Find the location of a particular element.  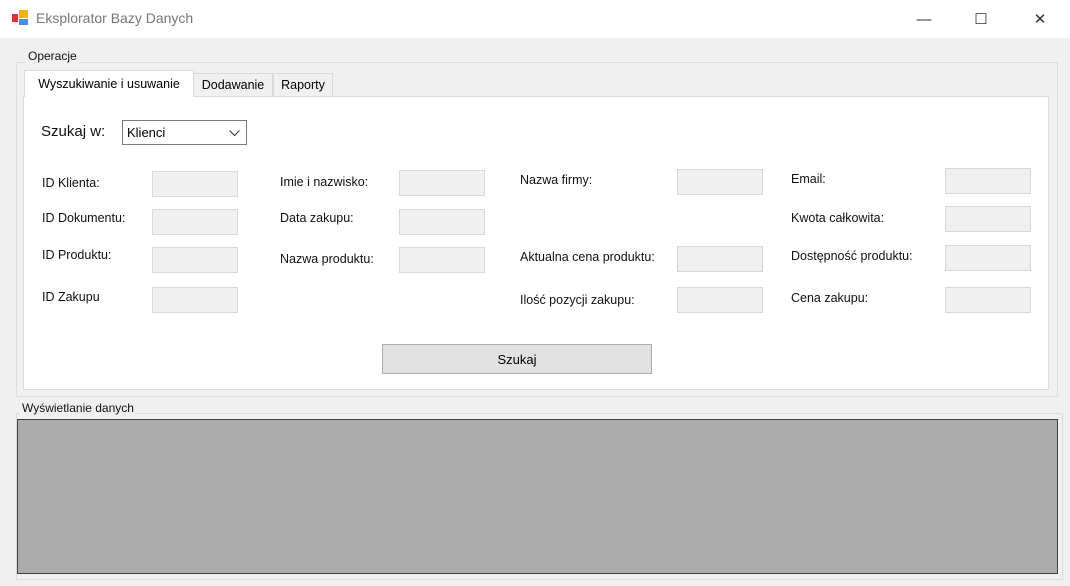

display-group-label: Wyświetlanie danych is located at coordinates (78, 408).